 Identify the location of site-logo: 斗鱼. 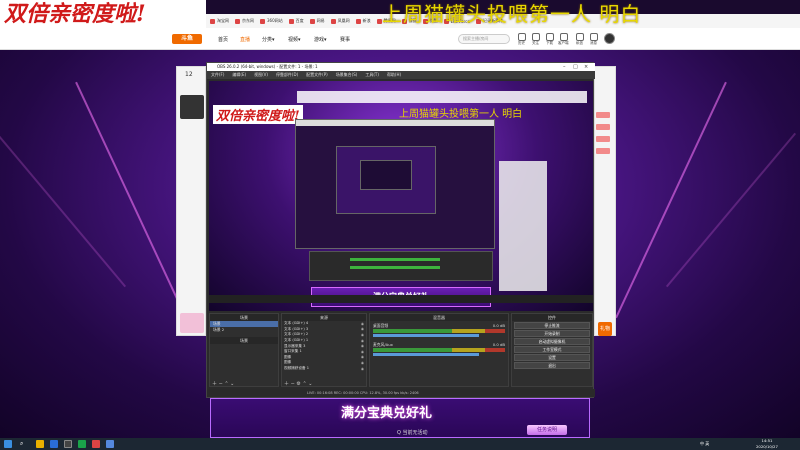
(187, 39).